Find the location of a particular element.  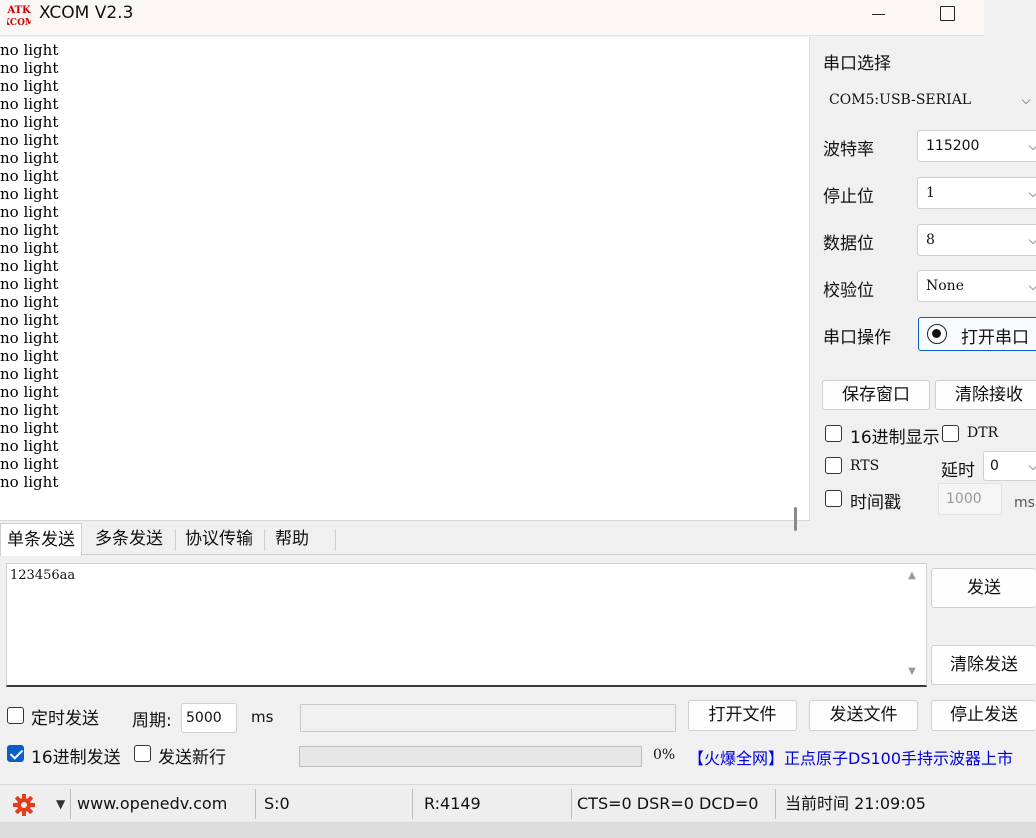

parity-label: 校验位 is located at coordinates (848, 291).